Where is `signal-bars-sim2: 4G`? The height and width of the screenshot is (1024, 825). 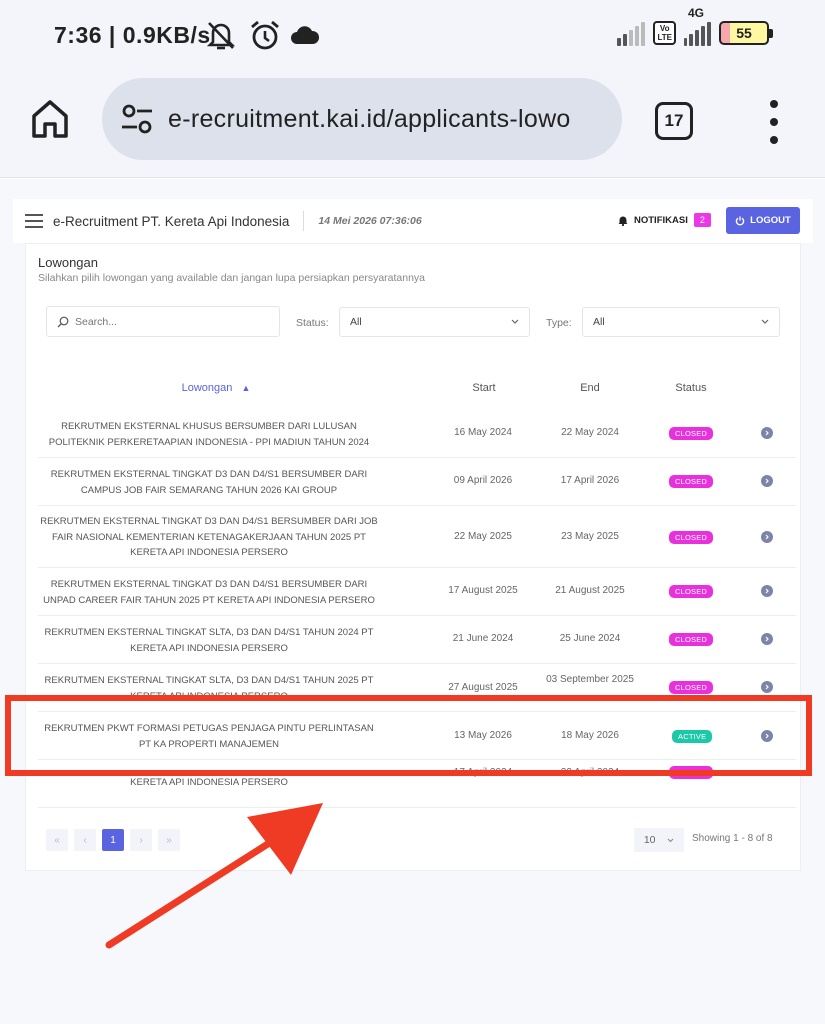
signal-bars-sim2: 4G is located at coordinates (697, 26).